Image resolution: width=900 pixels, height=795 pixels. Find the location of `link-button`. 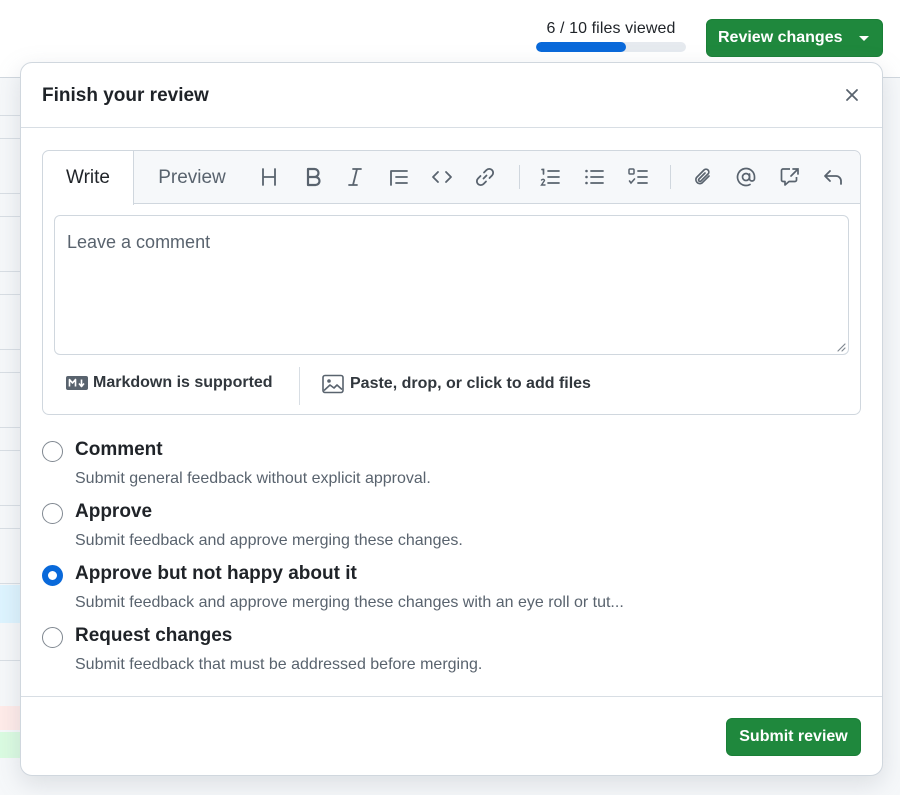

link-button is located at coordinates (485, 177).